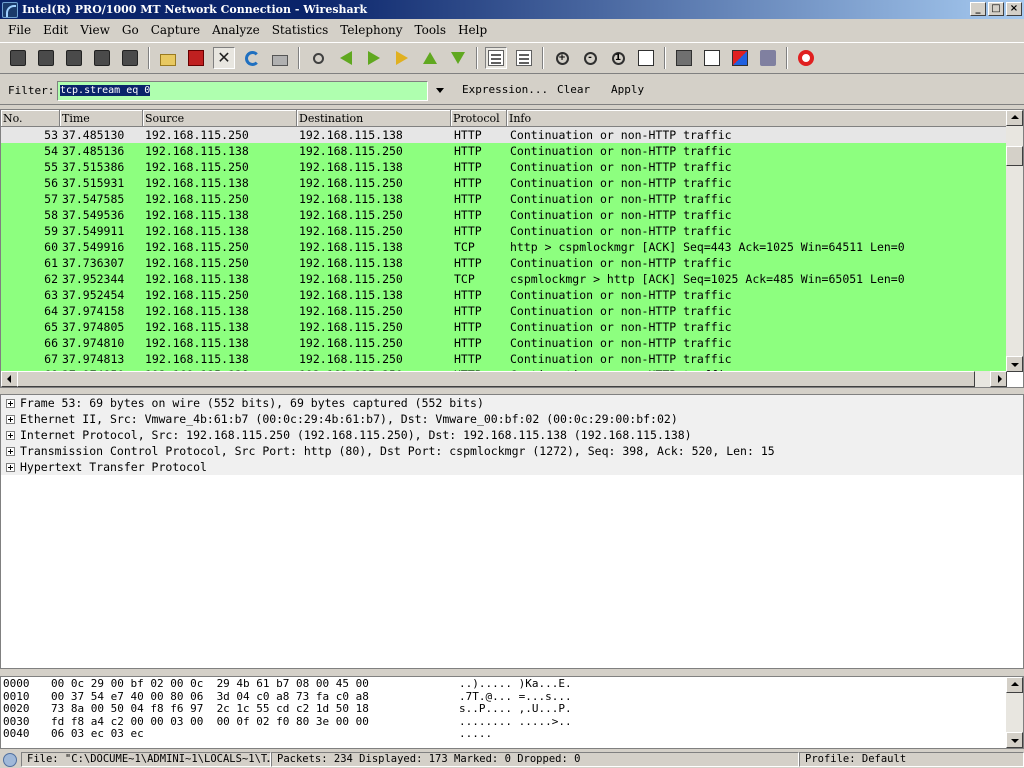 This screenshot has height=768, width=1024. Describe the element at coordinates (431, 30) in the screenshot. I see `menu-tools: Tools` at that location.